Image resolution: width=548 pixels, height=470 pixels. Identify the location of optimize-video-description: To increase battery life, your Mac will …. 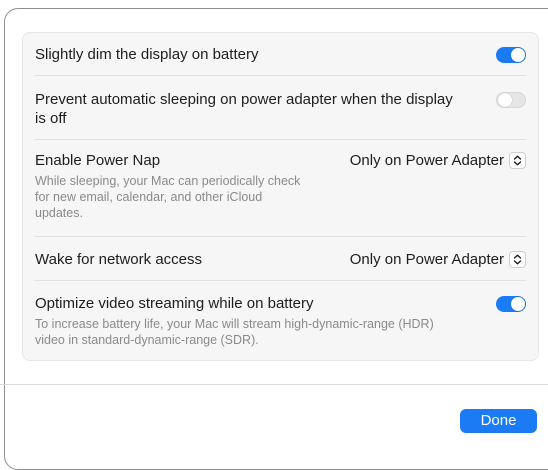
(234, 332).